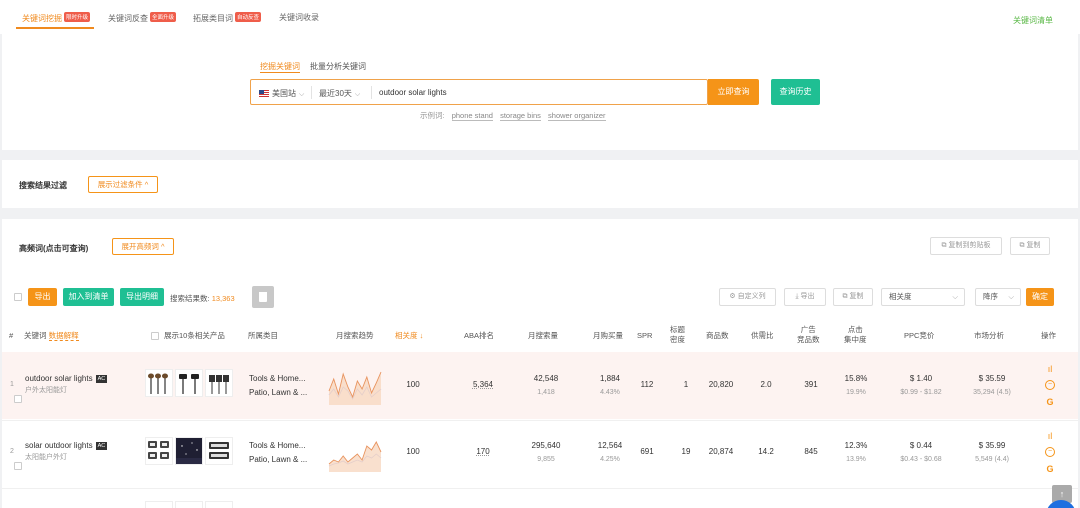  What do you see at coordinates (123, 184) in the screenshot?
I see `show-filter-button: 展示过滤条件 ^` at bounding box center [123, 184].